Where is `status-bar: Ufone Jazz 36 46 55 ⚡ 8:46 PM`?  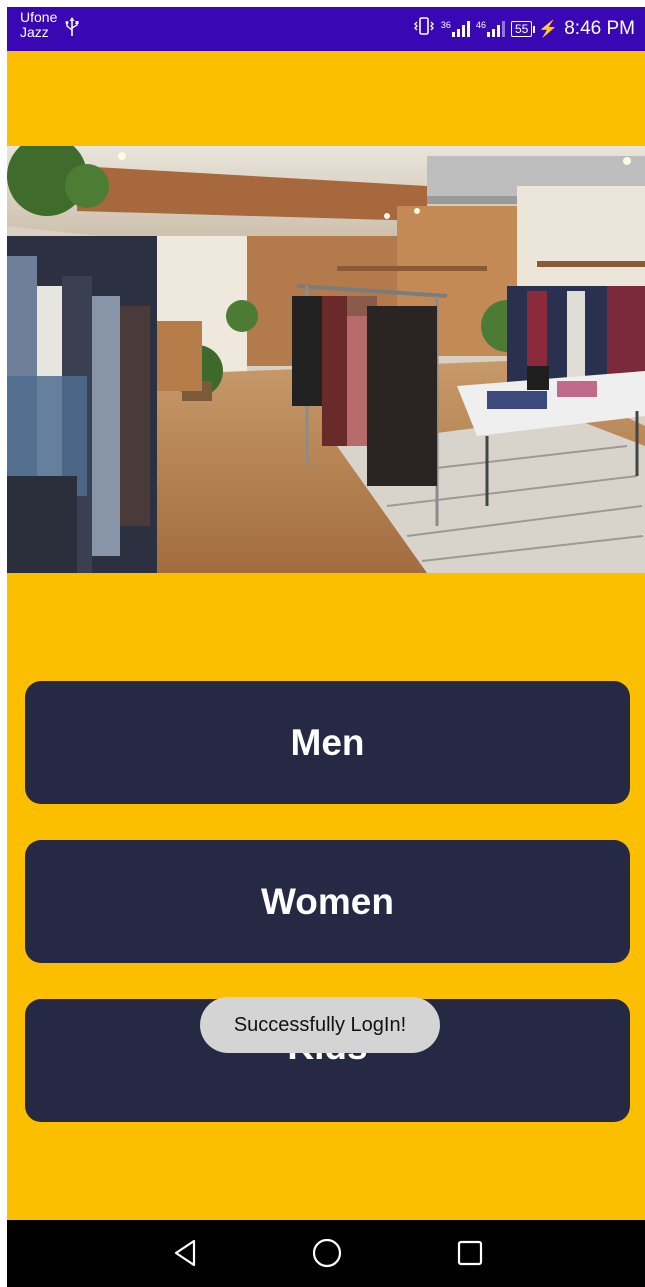 status-bar: Ufone Jazz 36 46 55 ⚡ 8:46 PM is located at coordinates (326, 29).